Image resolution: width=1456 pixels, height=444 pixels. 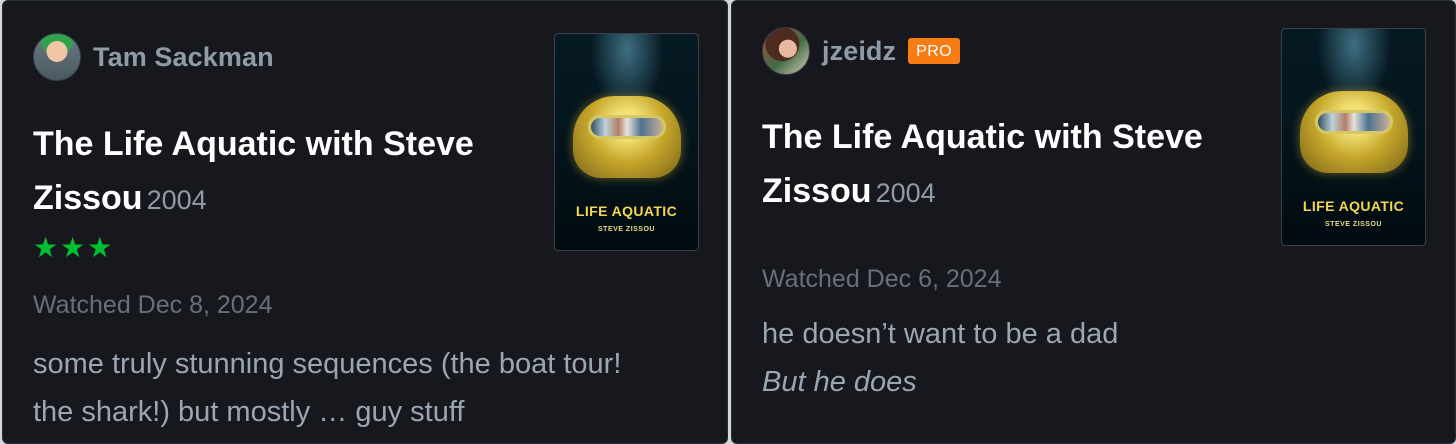 I want to click on username: Tam Sackman, so click(x=183, y=57).